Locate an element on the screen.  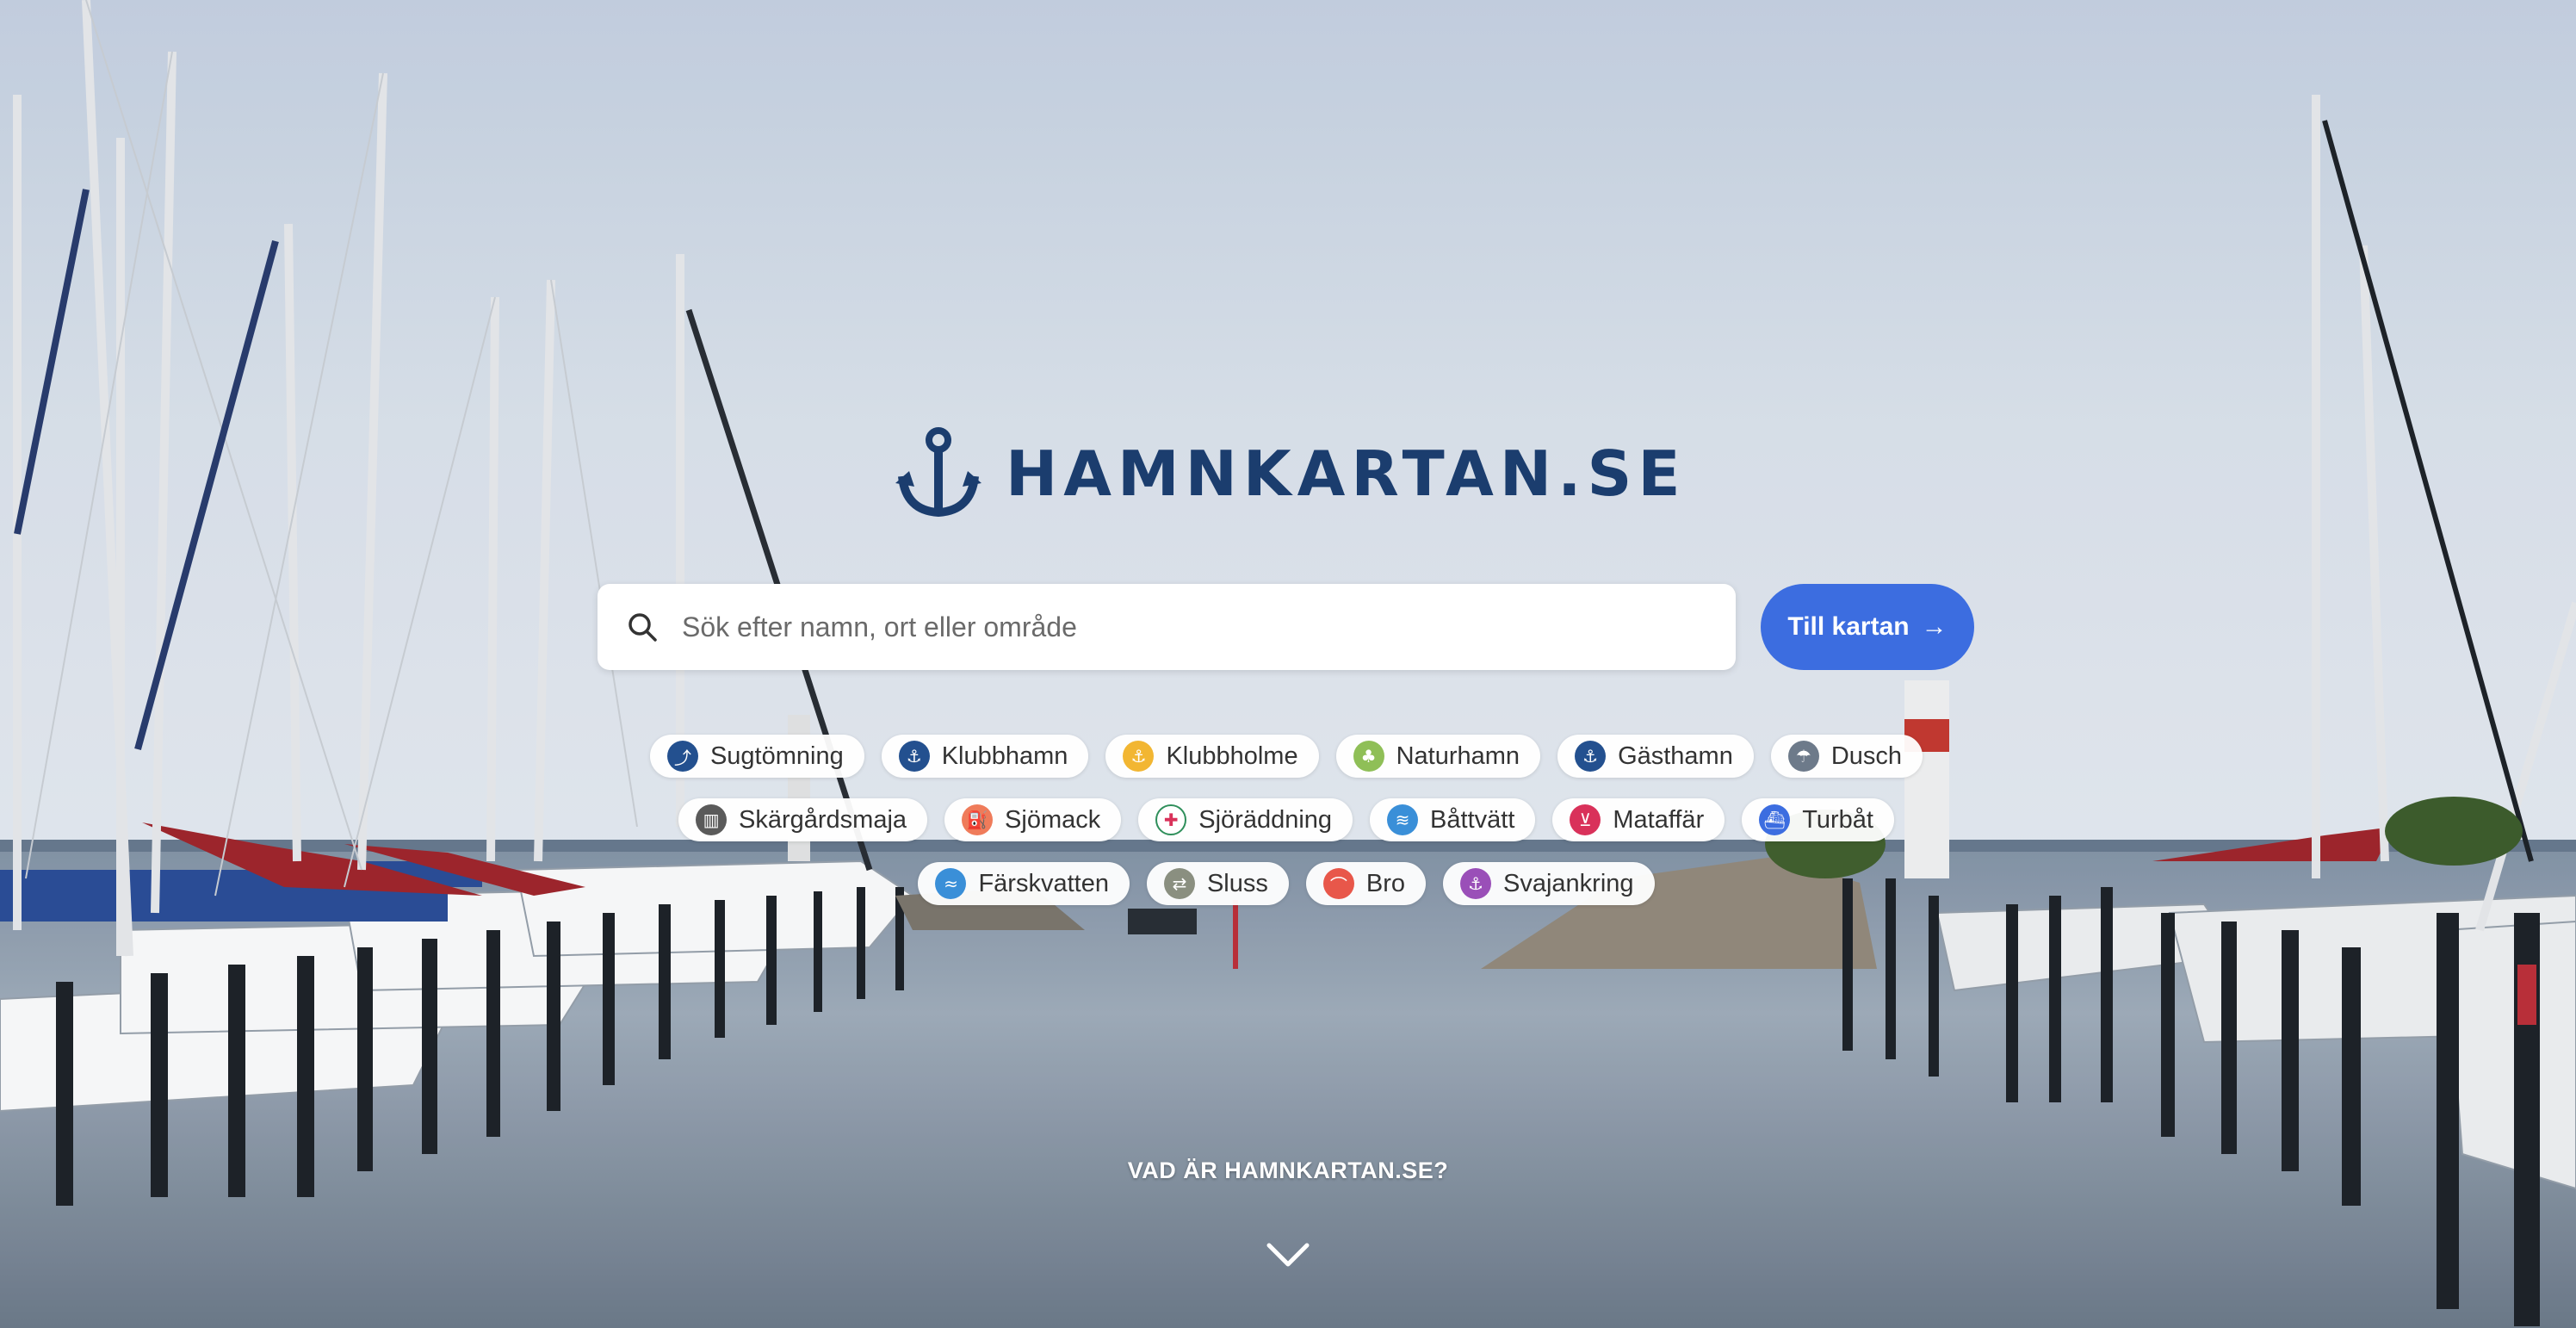
filter-chip: ⚓ Gästhamn is located at coordinates (1656, 757).